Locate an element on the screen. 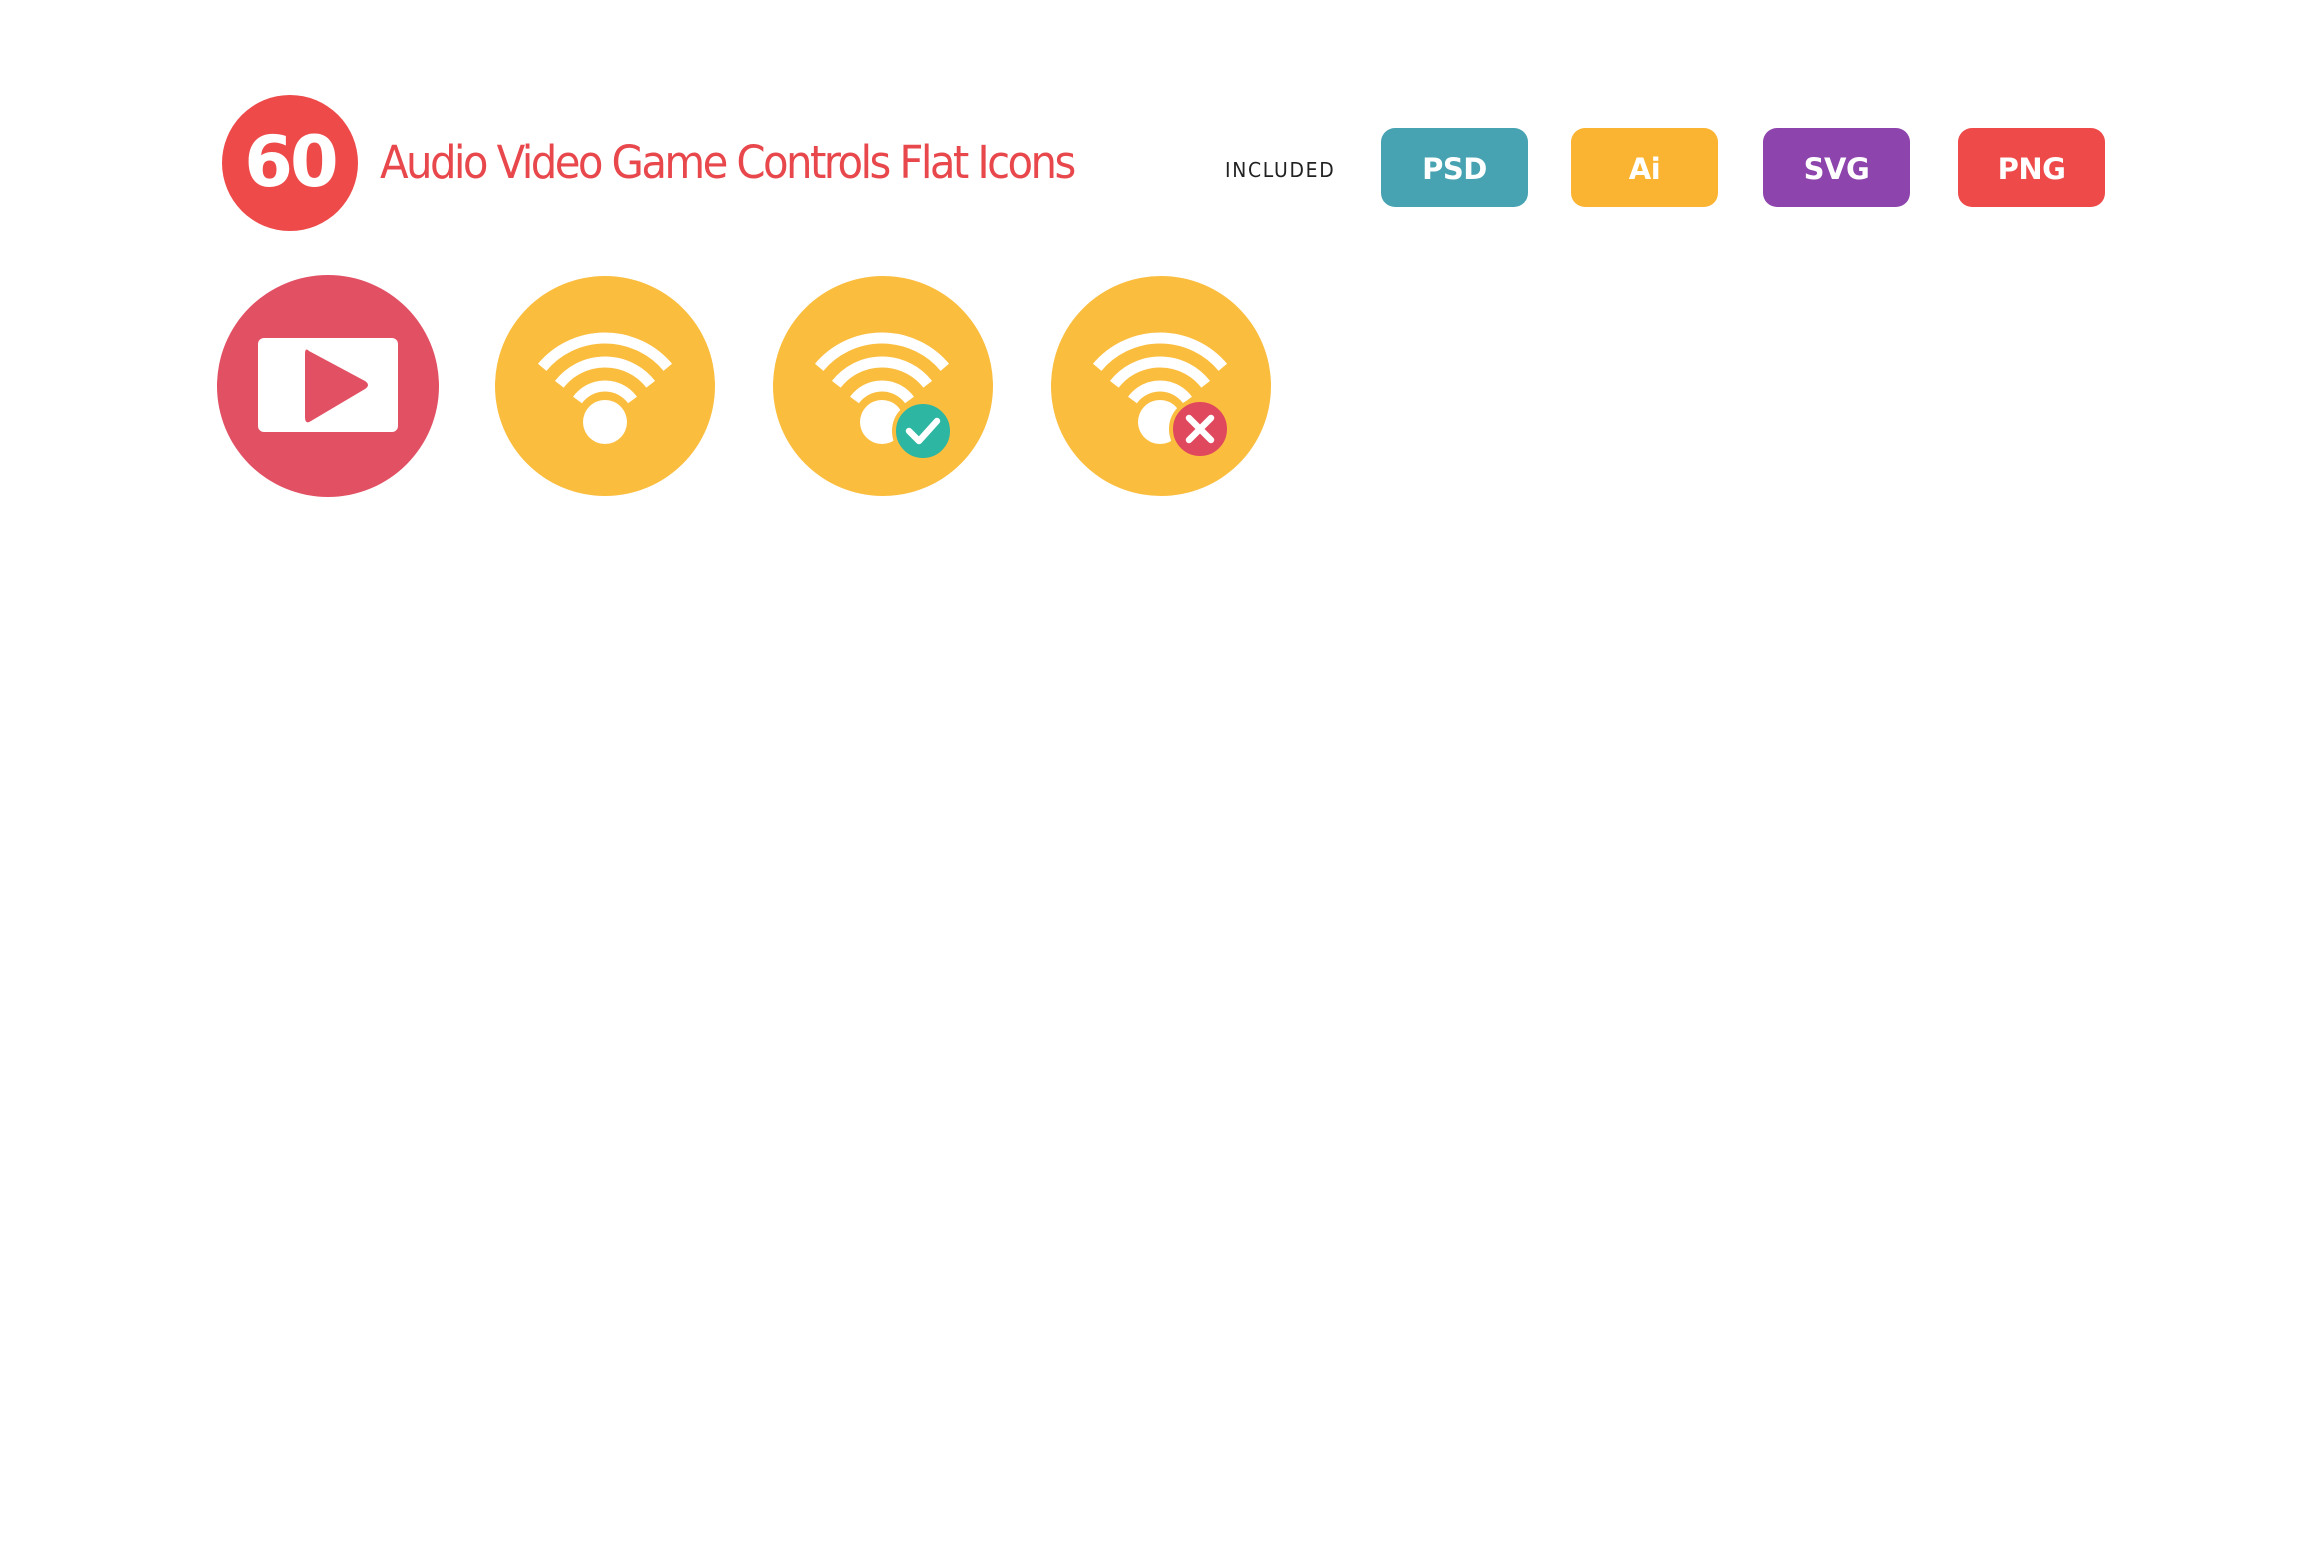  format-badge-svg: SVG is located at coordinates (1836, 167).